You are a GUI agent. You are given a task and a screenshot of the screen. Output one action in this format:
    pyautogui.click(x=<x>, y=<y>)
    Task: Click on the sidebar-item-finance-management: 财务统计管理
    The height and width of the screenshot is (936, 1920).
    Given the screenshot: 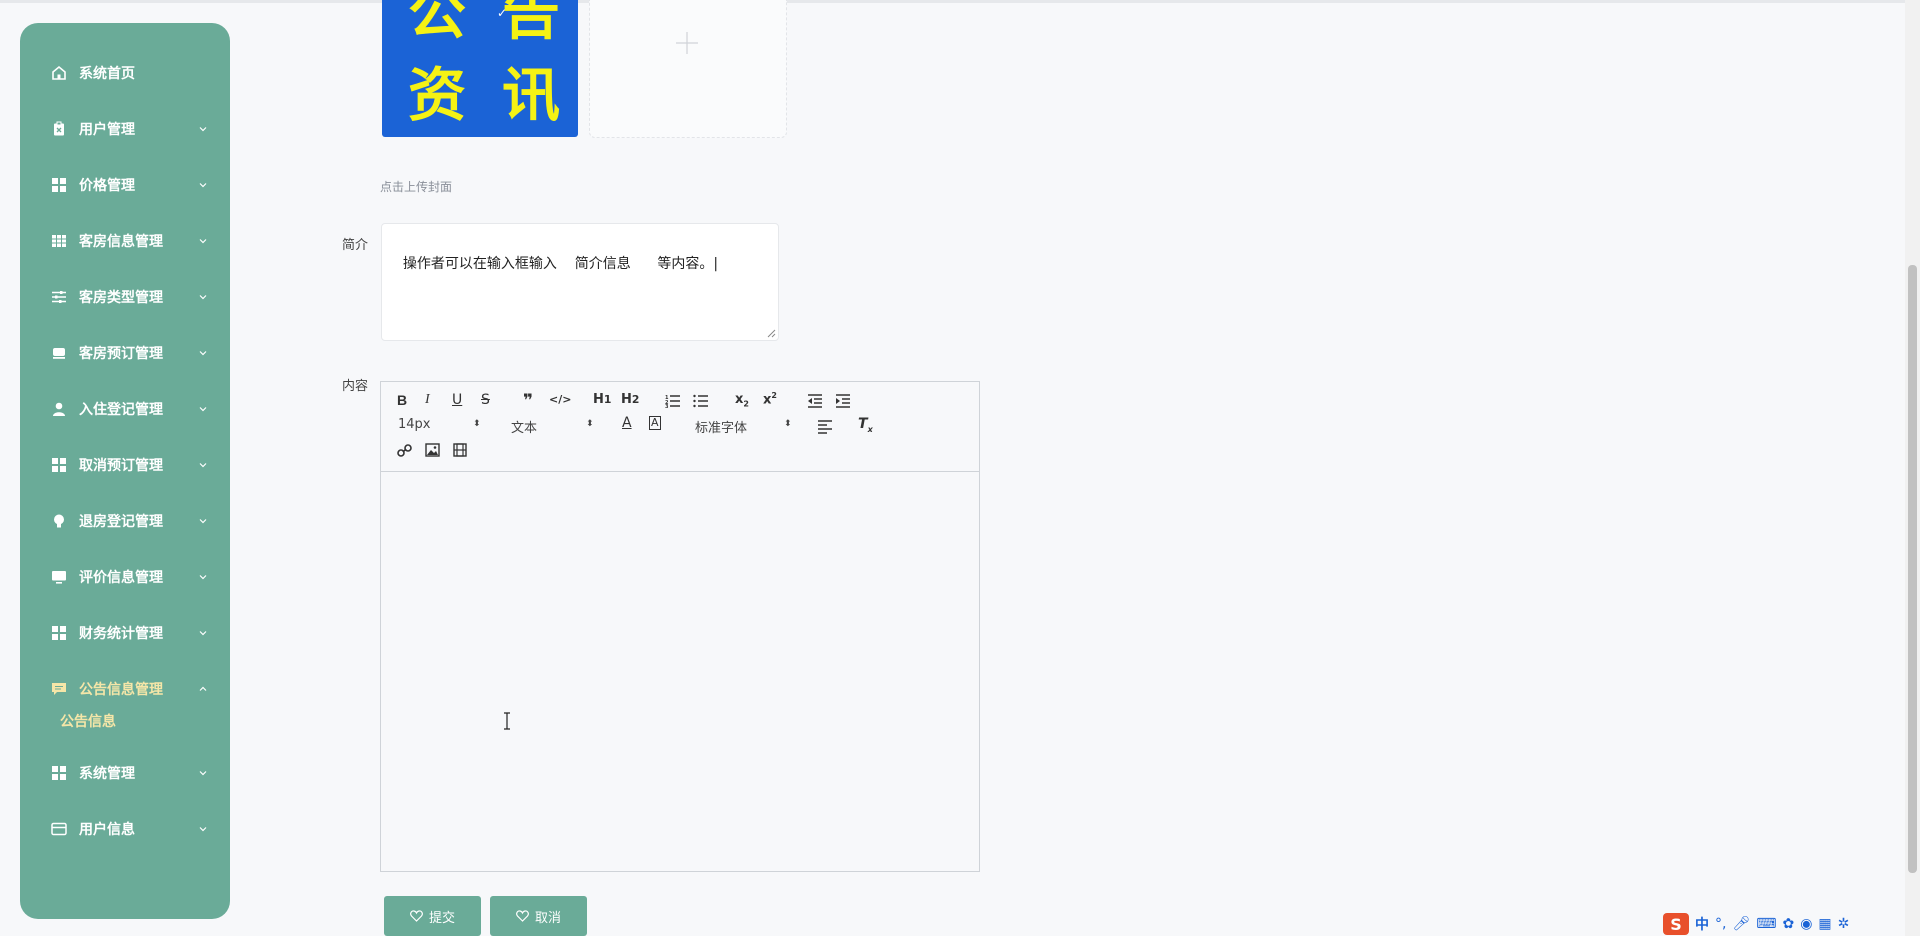 What is the action you would take?
    pyautogui.click(x=125, y=633)
    